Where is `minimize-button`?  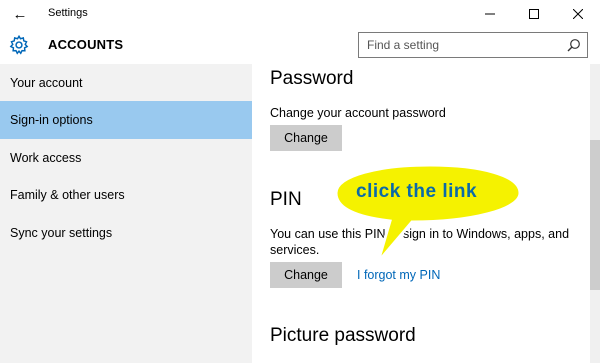
minimize-button is located at coordinates (490, 14).